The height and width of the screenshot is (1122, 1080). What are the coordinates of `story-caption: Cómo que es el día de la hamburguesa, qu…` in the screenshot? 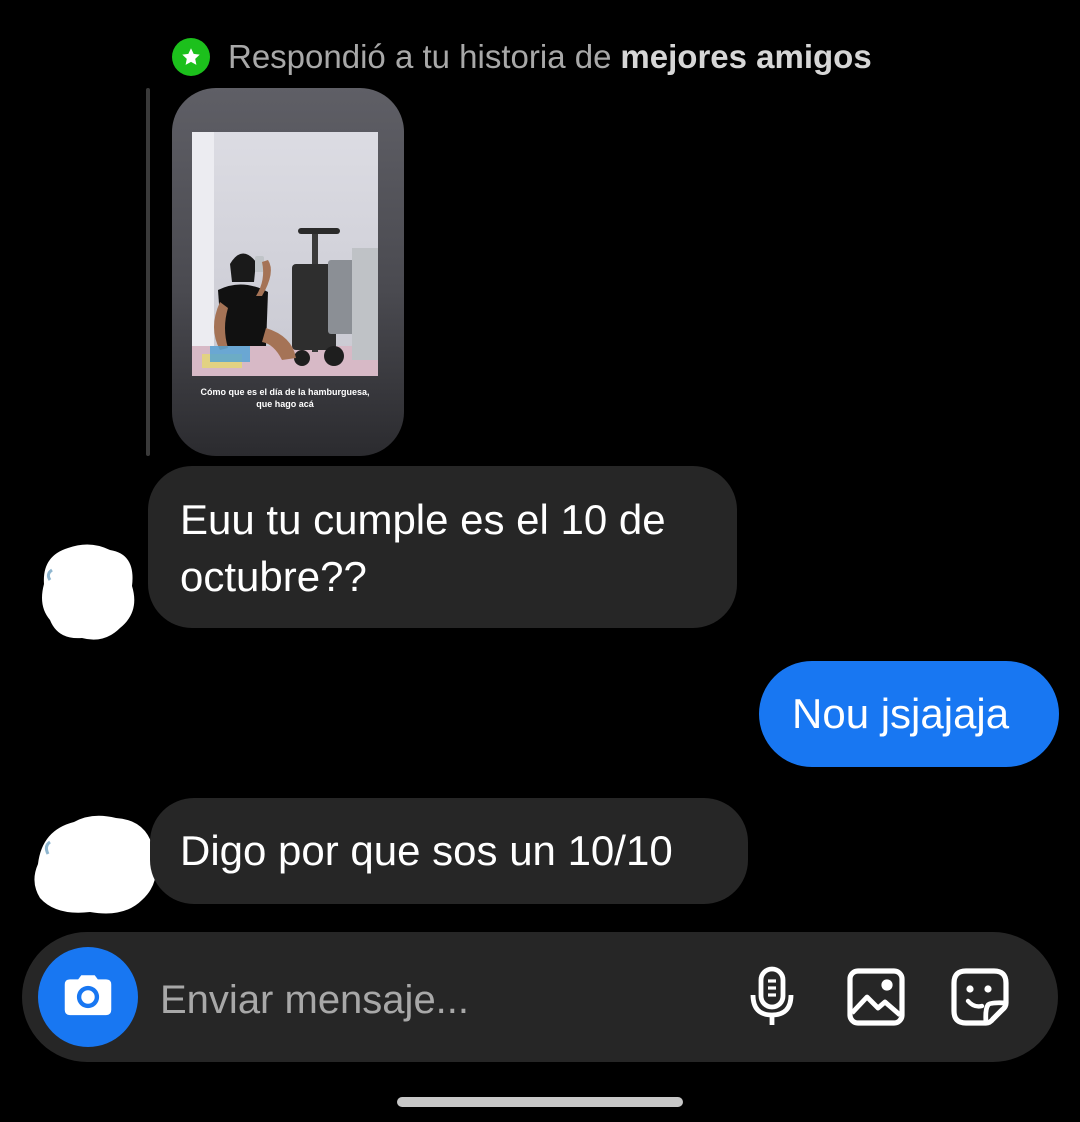 It's located at (285, 398).